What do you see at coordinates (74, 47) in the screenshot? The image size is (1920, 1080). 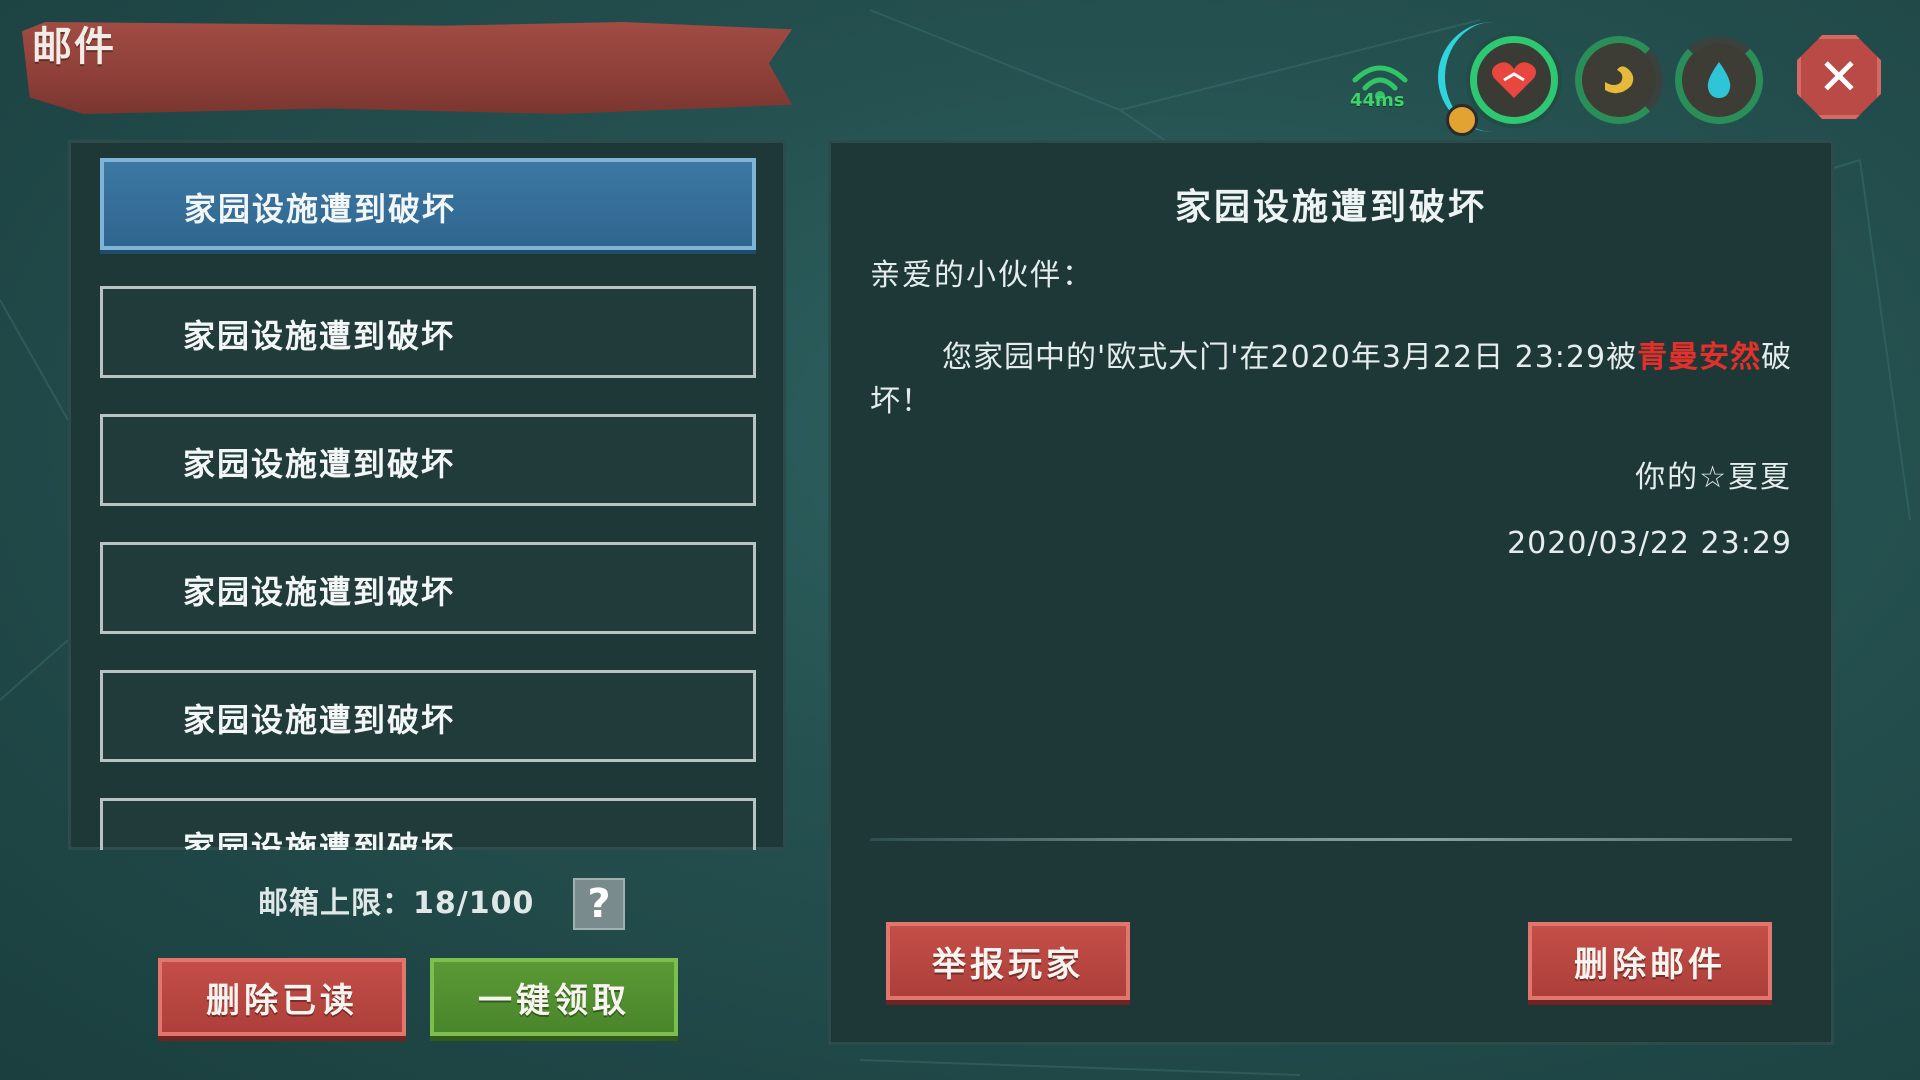 I see `page-title: 邮件` at bounding box center [74, 47].